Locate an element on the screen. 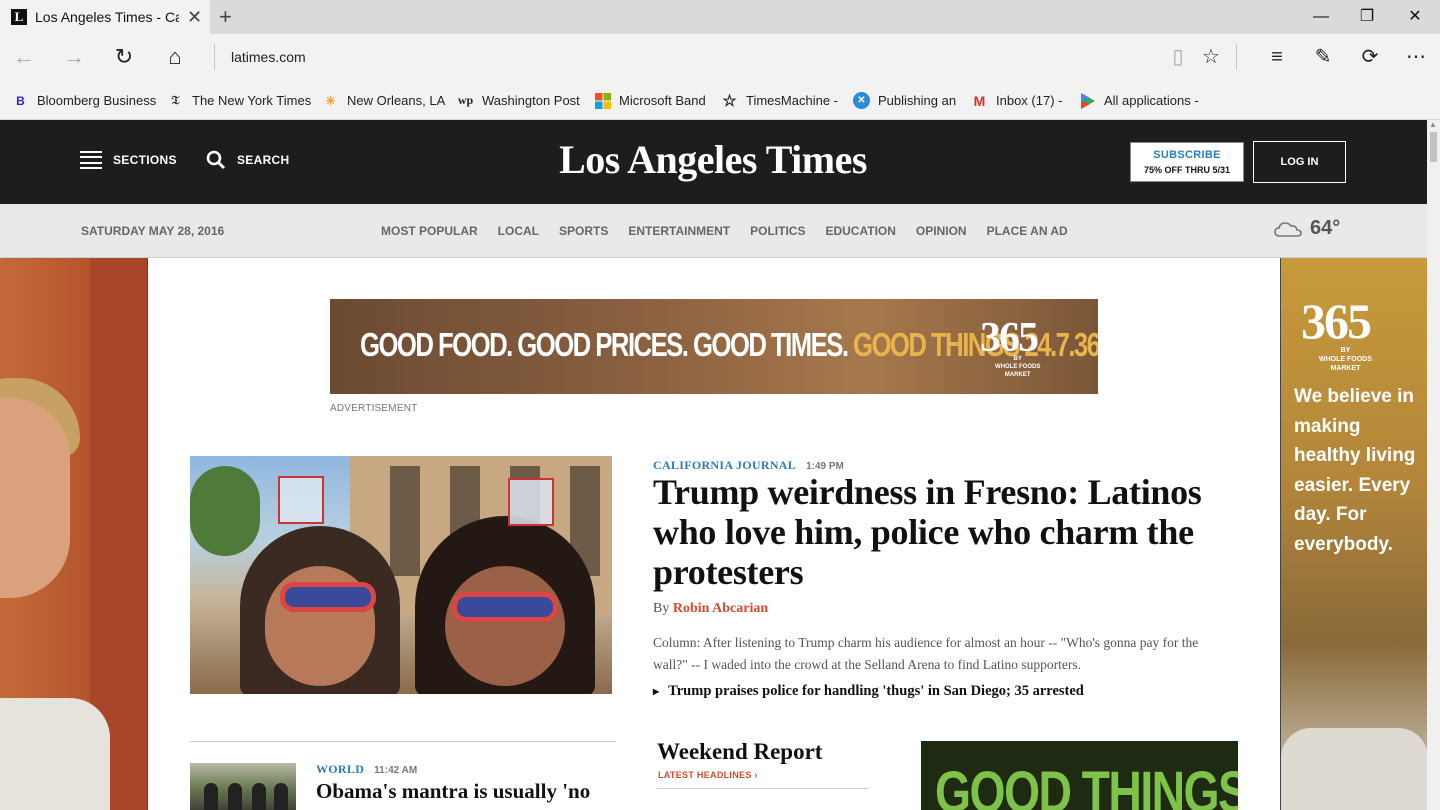 The height and width of the screenshot is (810, 1440). site-logo: Los Angeles Times is located at coordinates (713, 159).